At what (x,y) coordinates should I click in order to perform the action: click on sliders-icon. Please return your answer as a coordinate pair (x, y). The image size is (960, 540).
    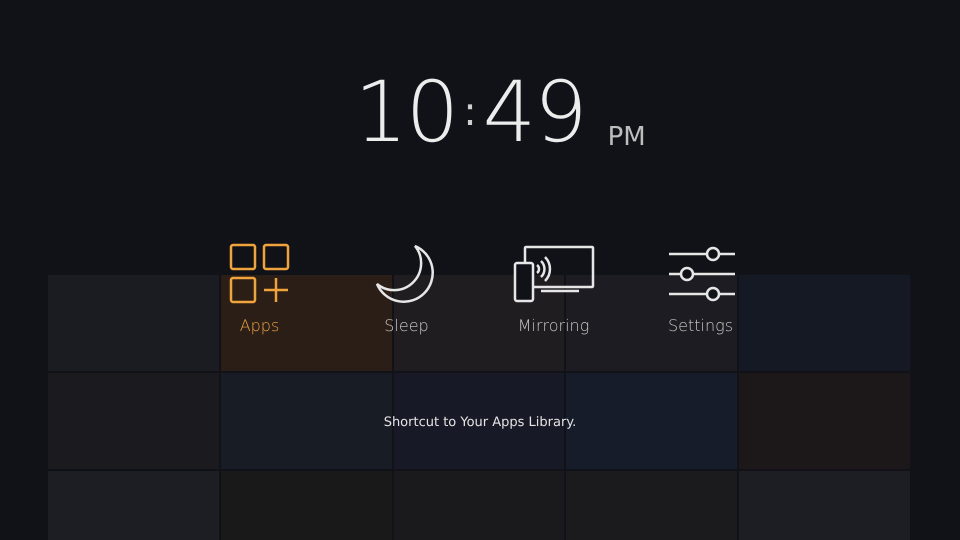
    Looking at the image, I should click on (700, 274).